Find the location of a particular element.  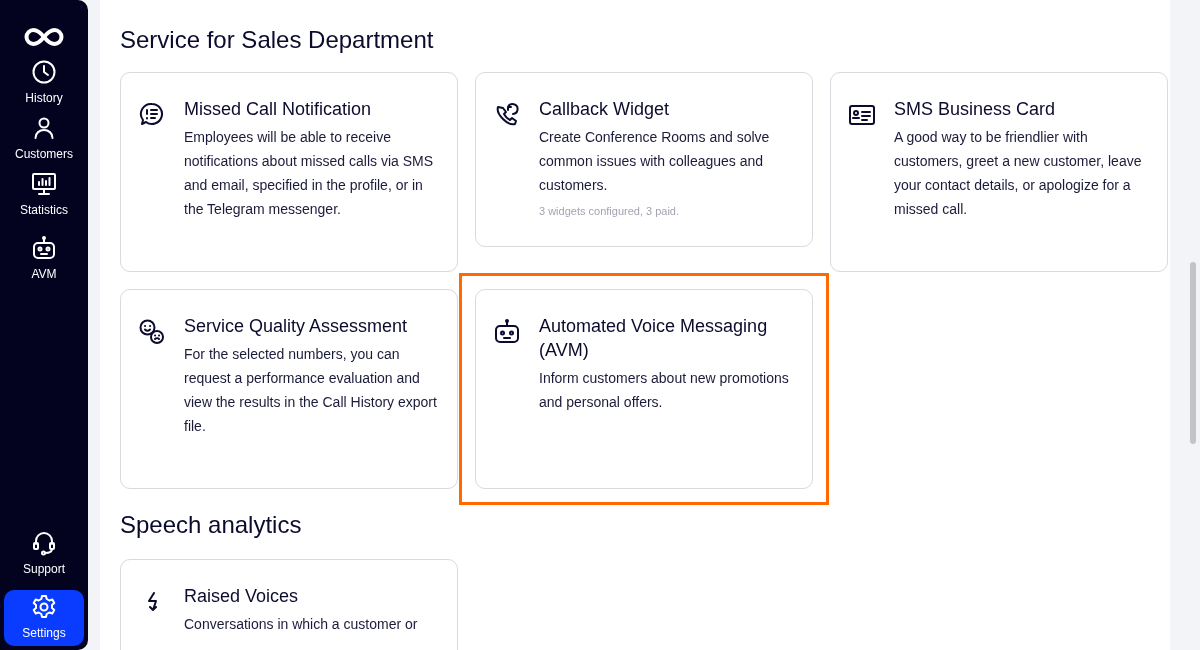

service-card: Automated Voice Messaging (AVM) Inform customers about new promotions and personal offers. is located at coordinates (644, 389).